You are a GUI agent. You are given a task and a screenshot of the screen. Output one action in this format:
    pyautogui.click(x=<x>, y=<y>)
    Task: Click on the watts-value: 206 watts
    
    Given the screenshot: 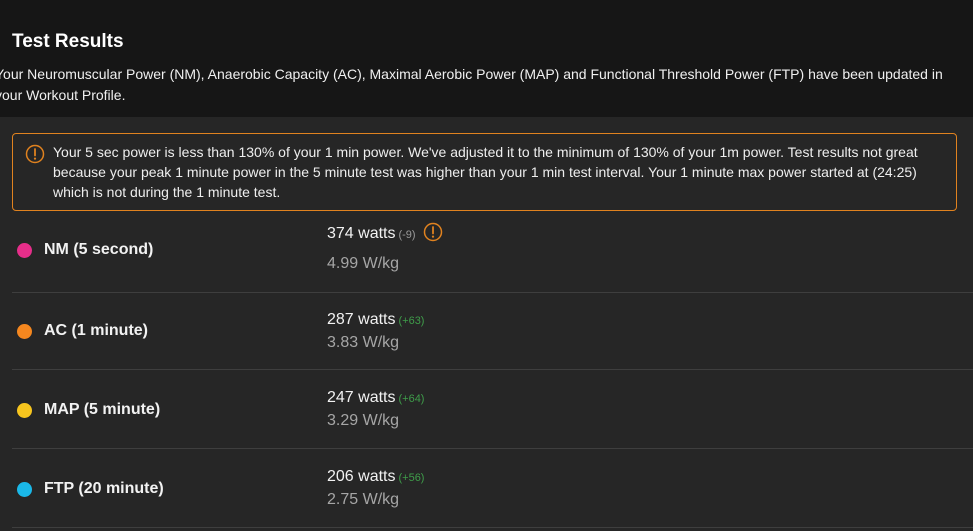 What is the action you would take?
    pyautogui.click(x=361, y=476)
    